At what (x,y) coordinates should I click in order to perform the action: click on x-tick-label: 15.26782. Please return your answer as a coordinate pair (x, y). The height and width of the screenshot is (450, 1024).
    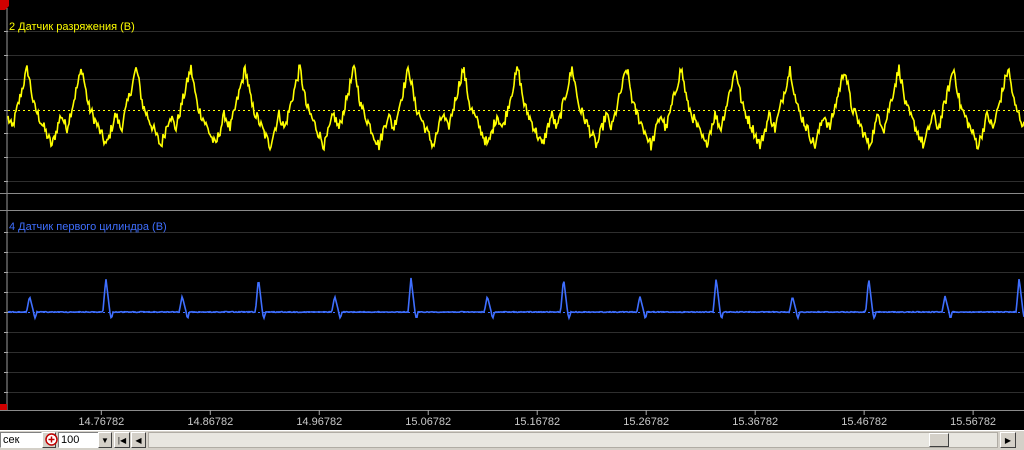
    Looking at the image, I should click on (646, 422).